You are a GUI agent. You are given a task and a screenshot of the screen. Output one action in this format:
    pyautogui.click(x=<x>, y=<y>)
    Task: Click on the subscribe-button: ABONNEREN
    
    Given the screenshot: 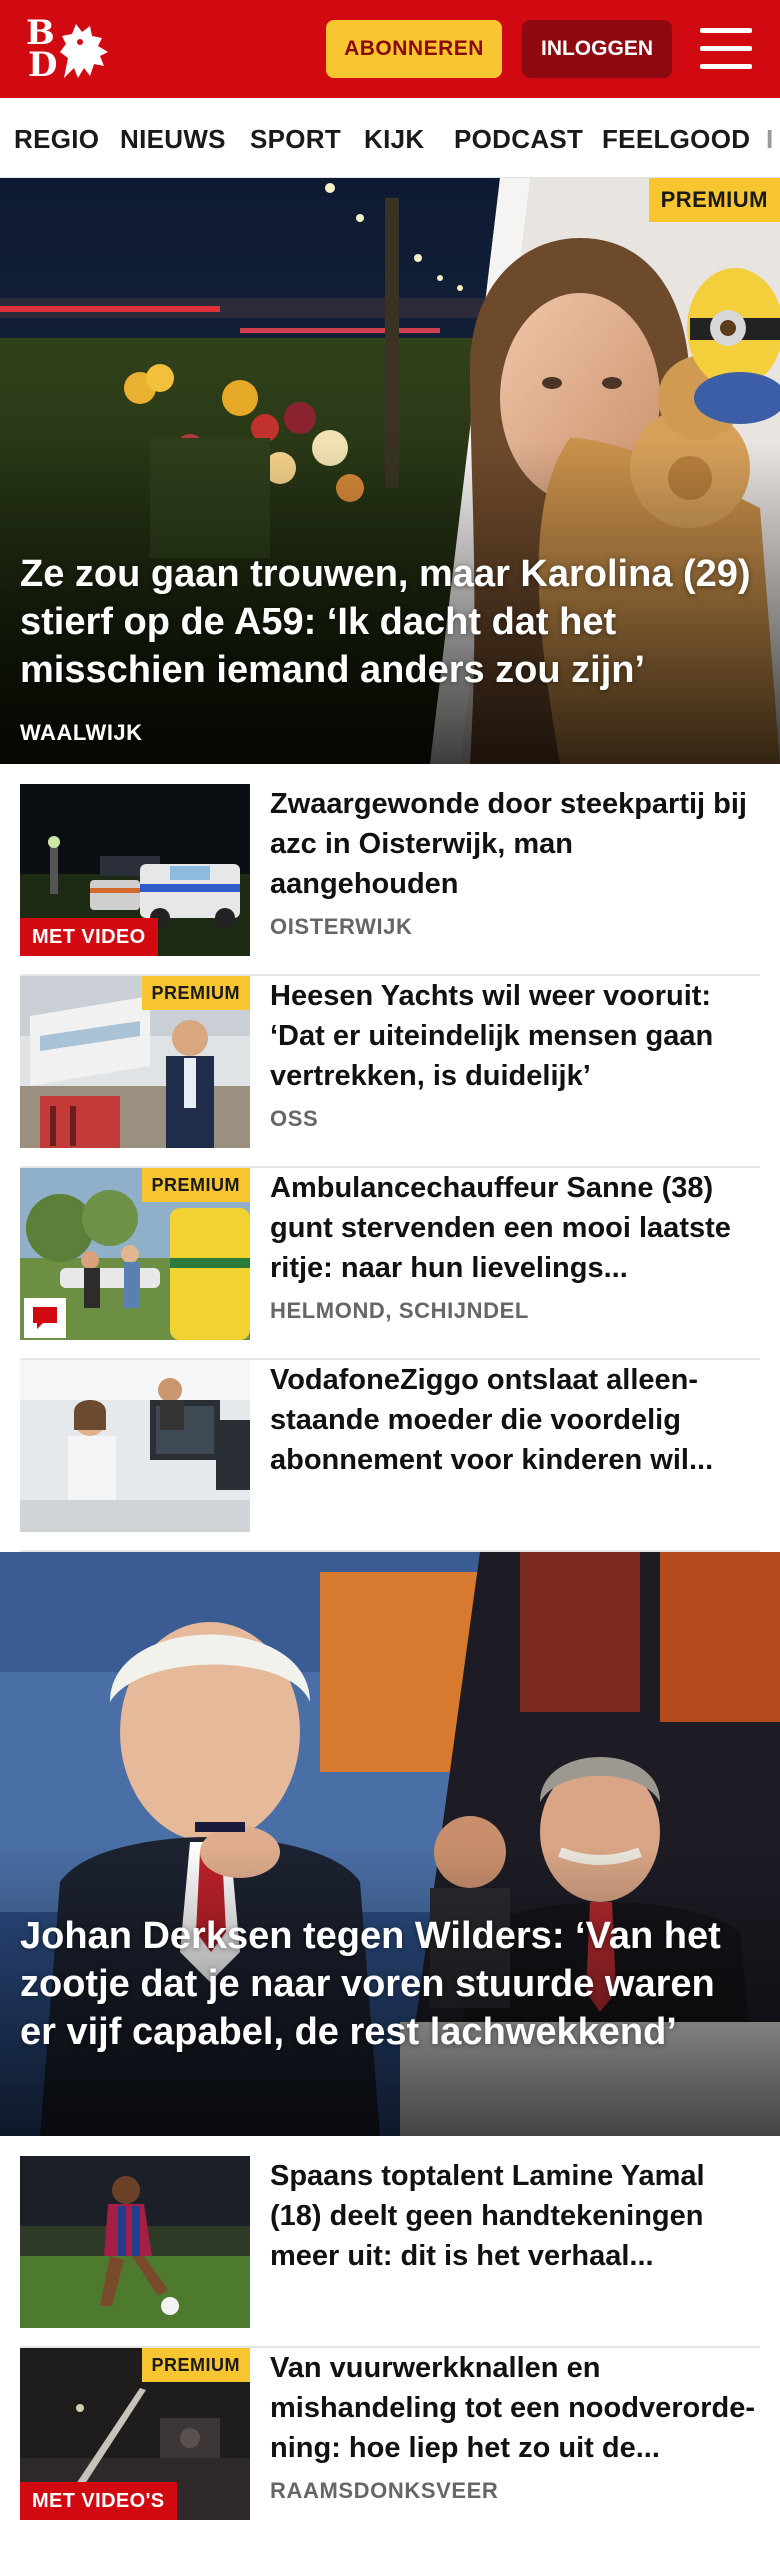 What is the action you would take?
    pyautogui.click(x=414, y=49)
    